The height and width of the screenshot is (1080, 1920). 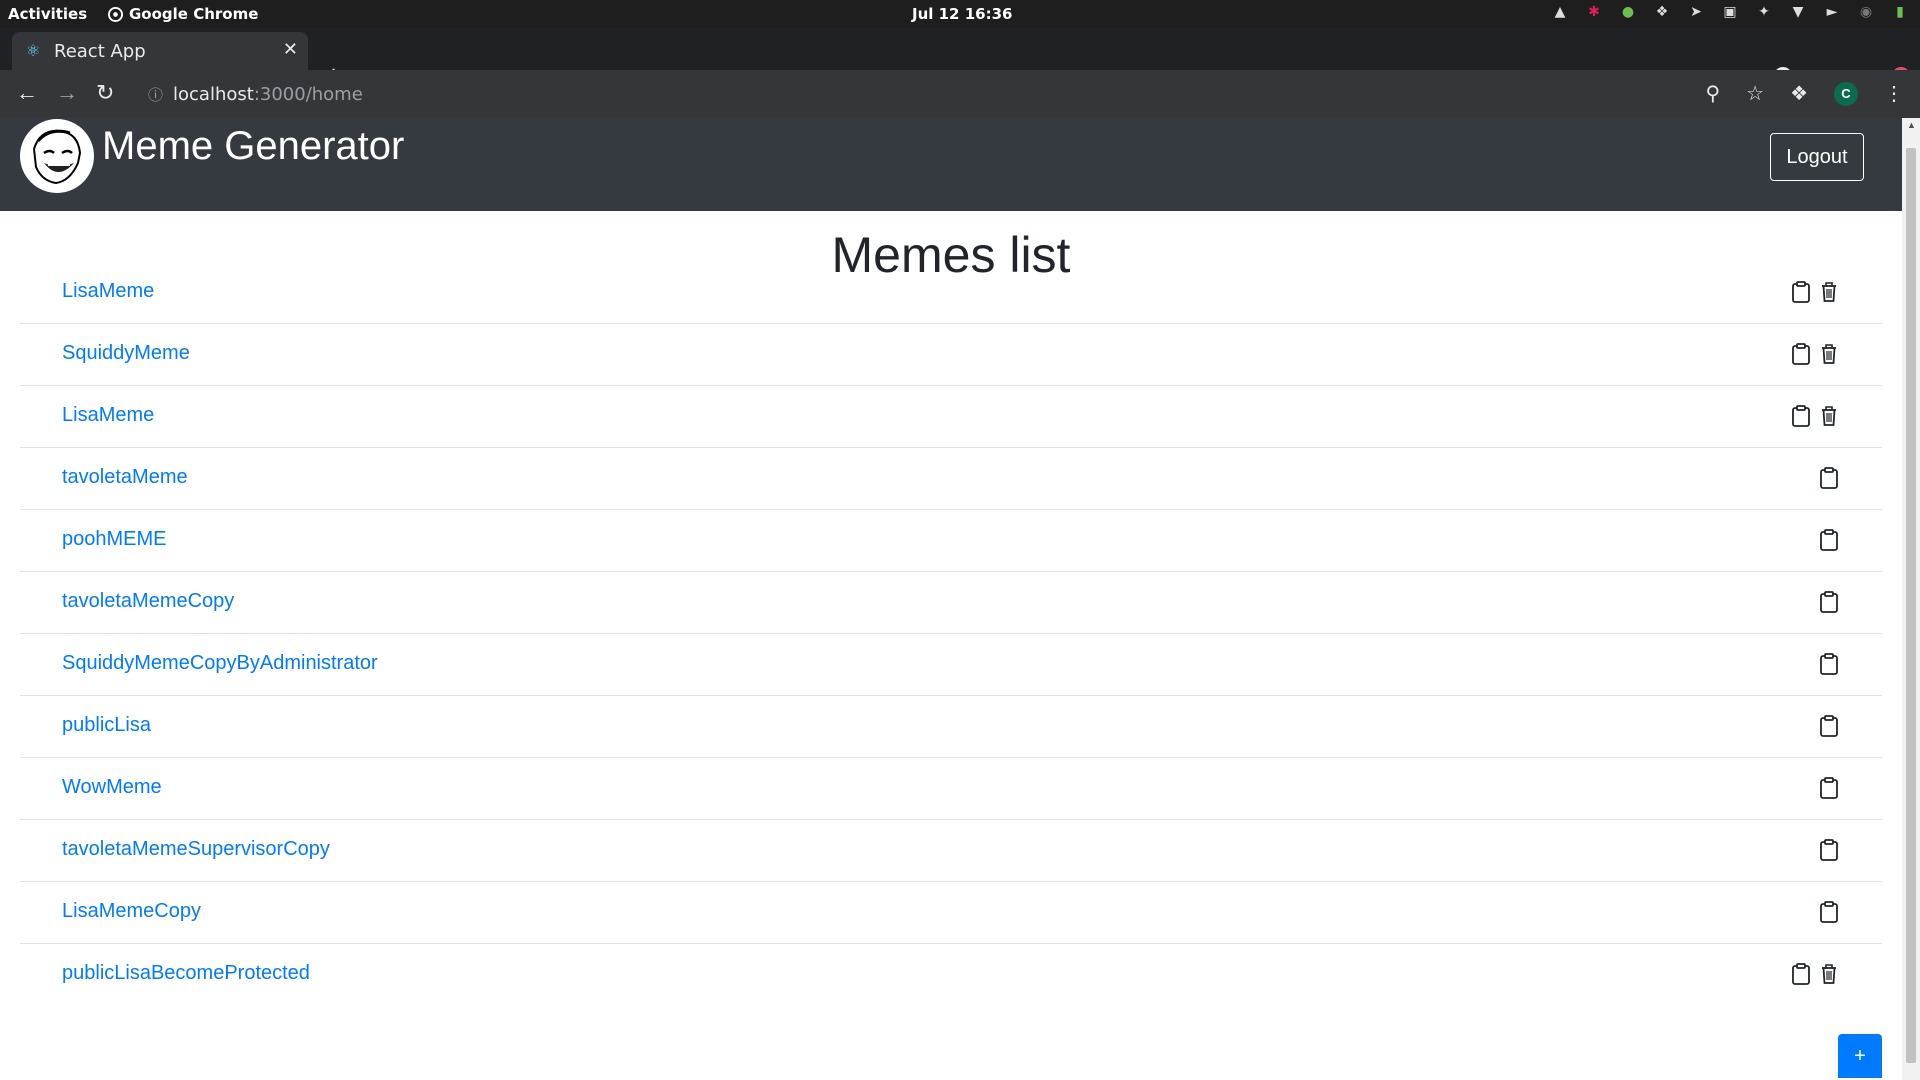 What do you see at coordinates (220, 663) in the screenshot?
I see `meme-link: SquiddyMemeCopyByAdministrator` at bounding box center [220, 663].